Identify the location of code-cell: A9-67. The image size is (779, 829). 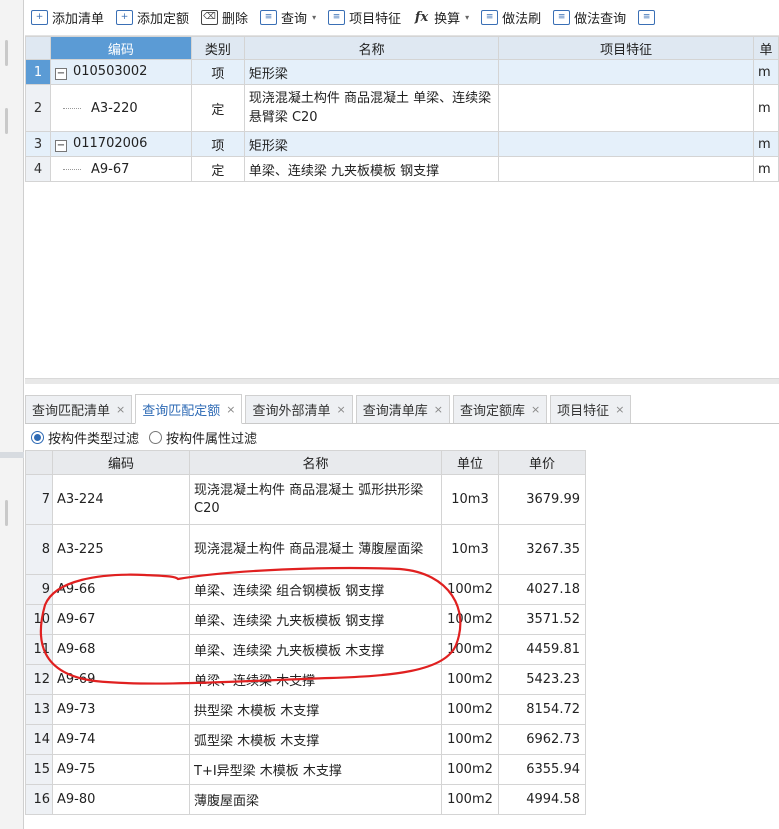
(121, 619).